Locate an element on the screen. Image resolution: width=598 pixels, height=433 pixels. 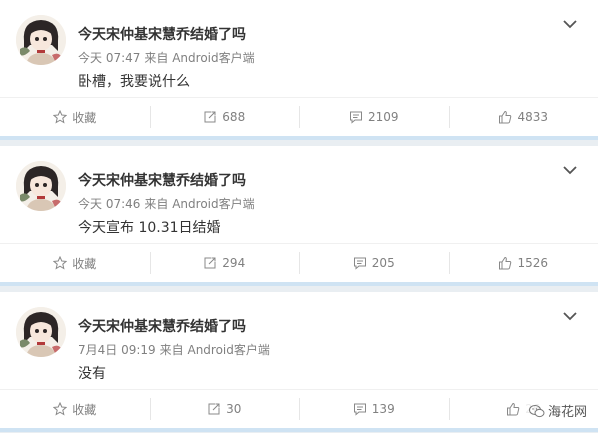
post-meta: 7月4日 09:19 来自 Android客户端 is located at coordinates (174, 349).